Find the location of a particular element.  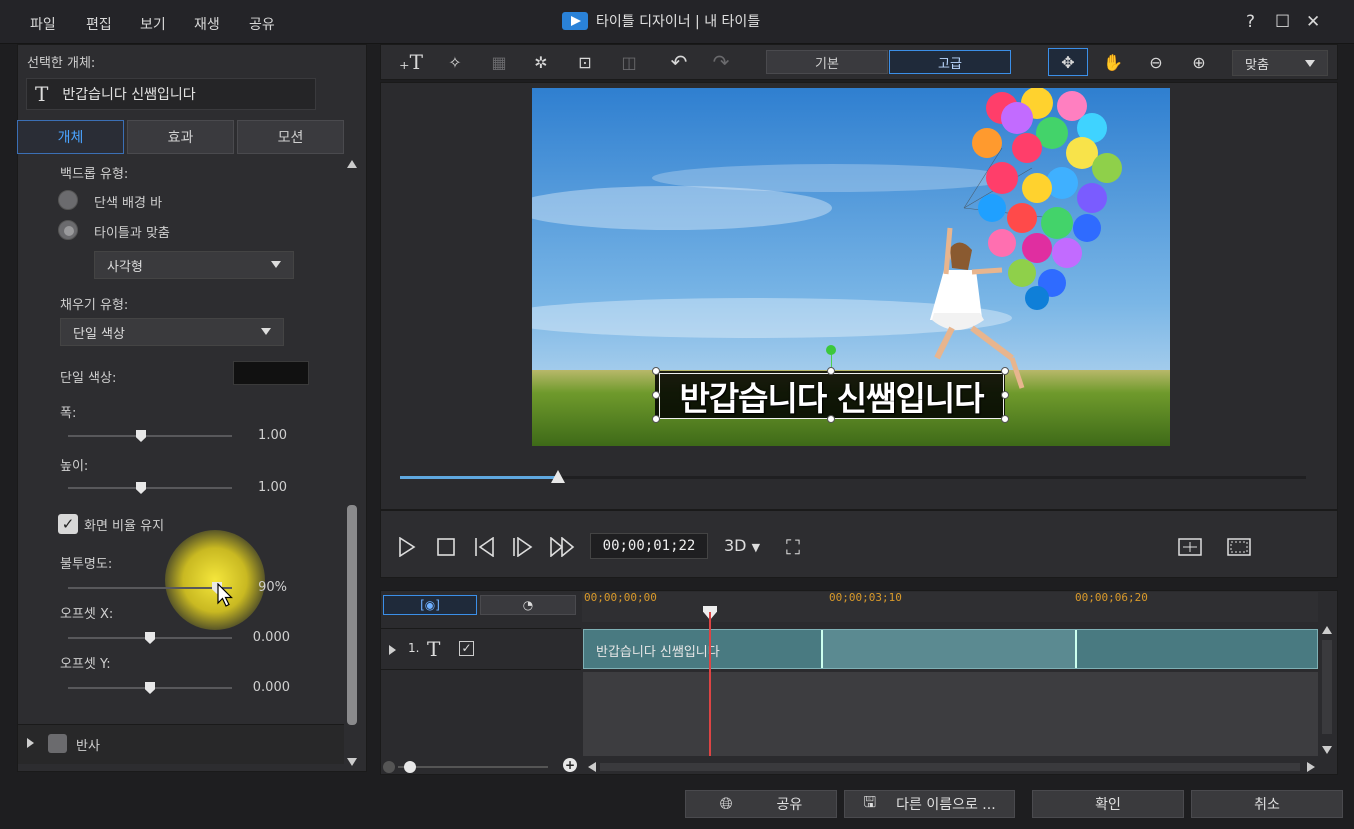

title-text-object: 반갑습니다 신쌤입니다 is located at coordinates (831, 396).